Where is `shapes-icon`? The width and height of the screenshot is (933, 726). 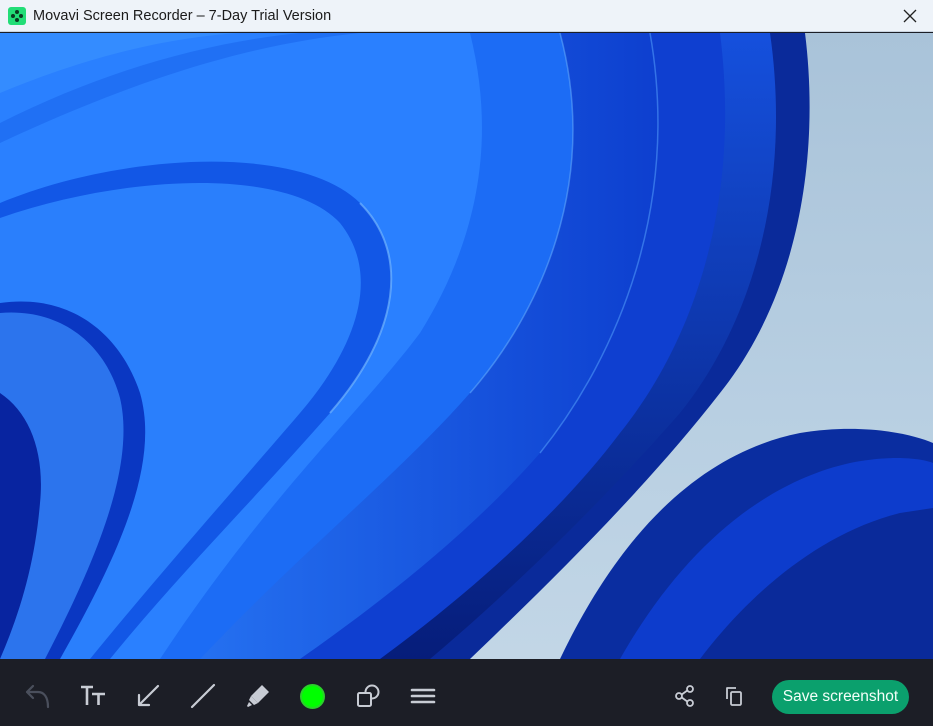
shapes-icon is located at coordinates (368, 695).